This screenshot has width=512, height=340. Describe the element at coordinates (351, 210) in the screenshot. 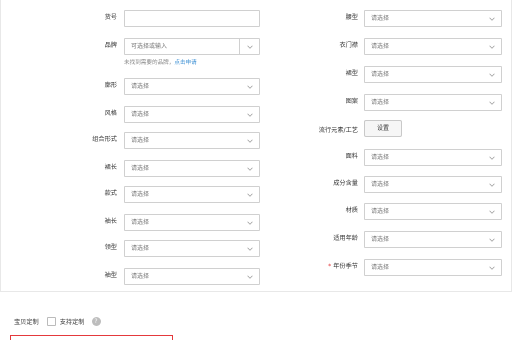

I see `right-row2-2-label-text: 材质` at that location.